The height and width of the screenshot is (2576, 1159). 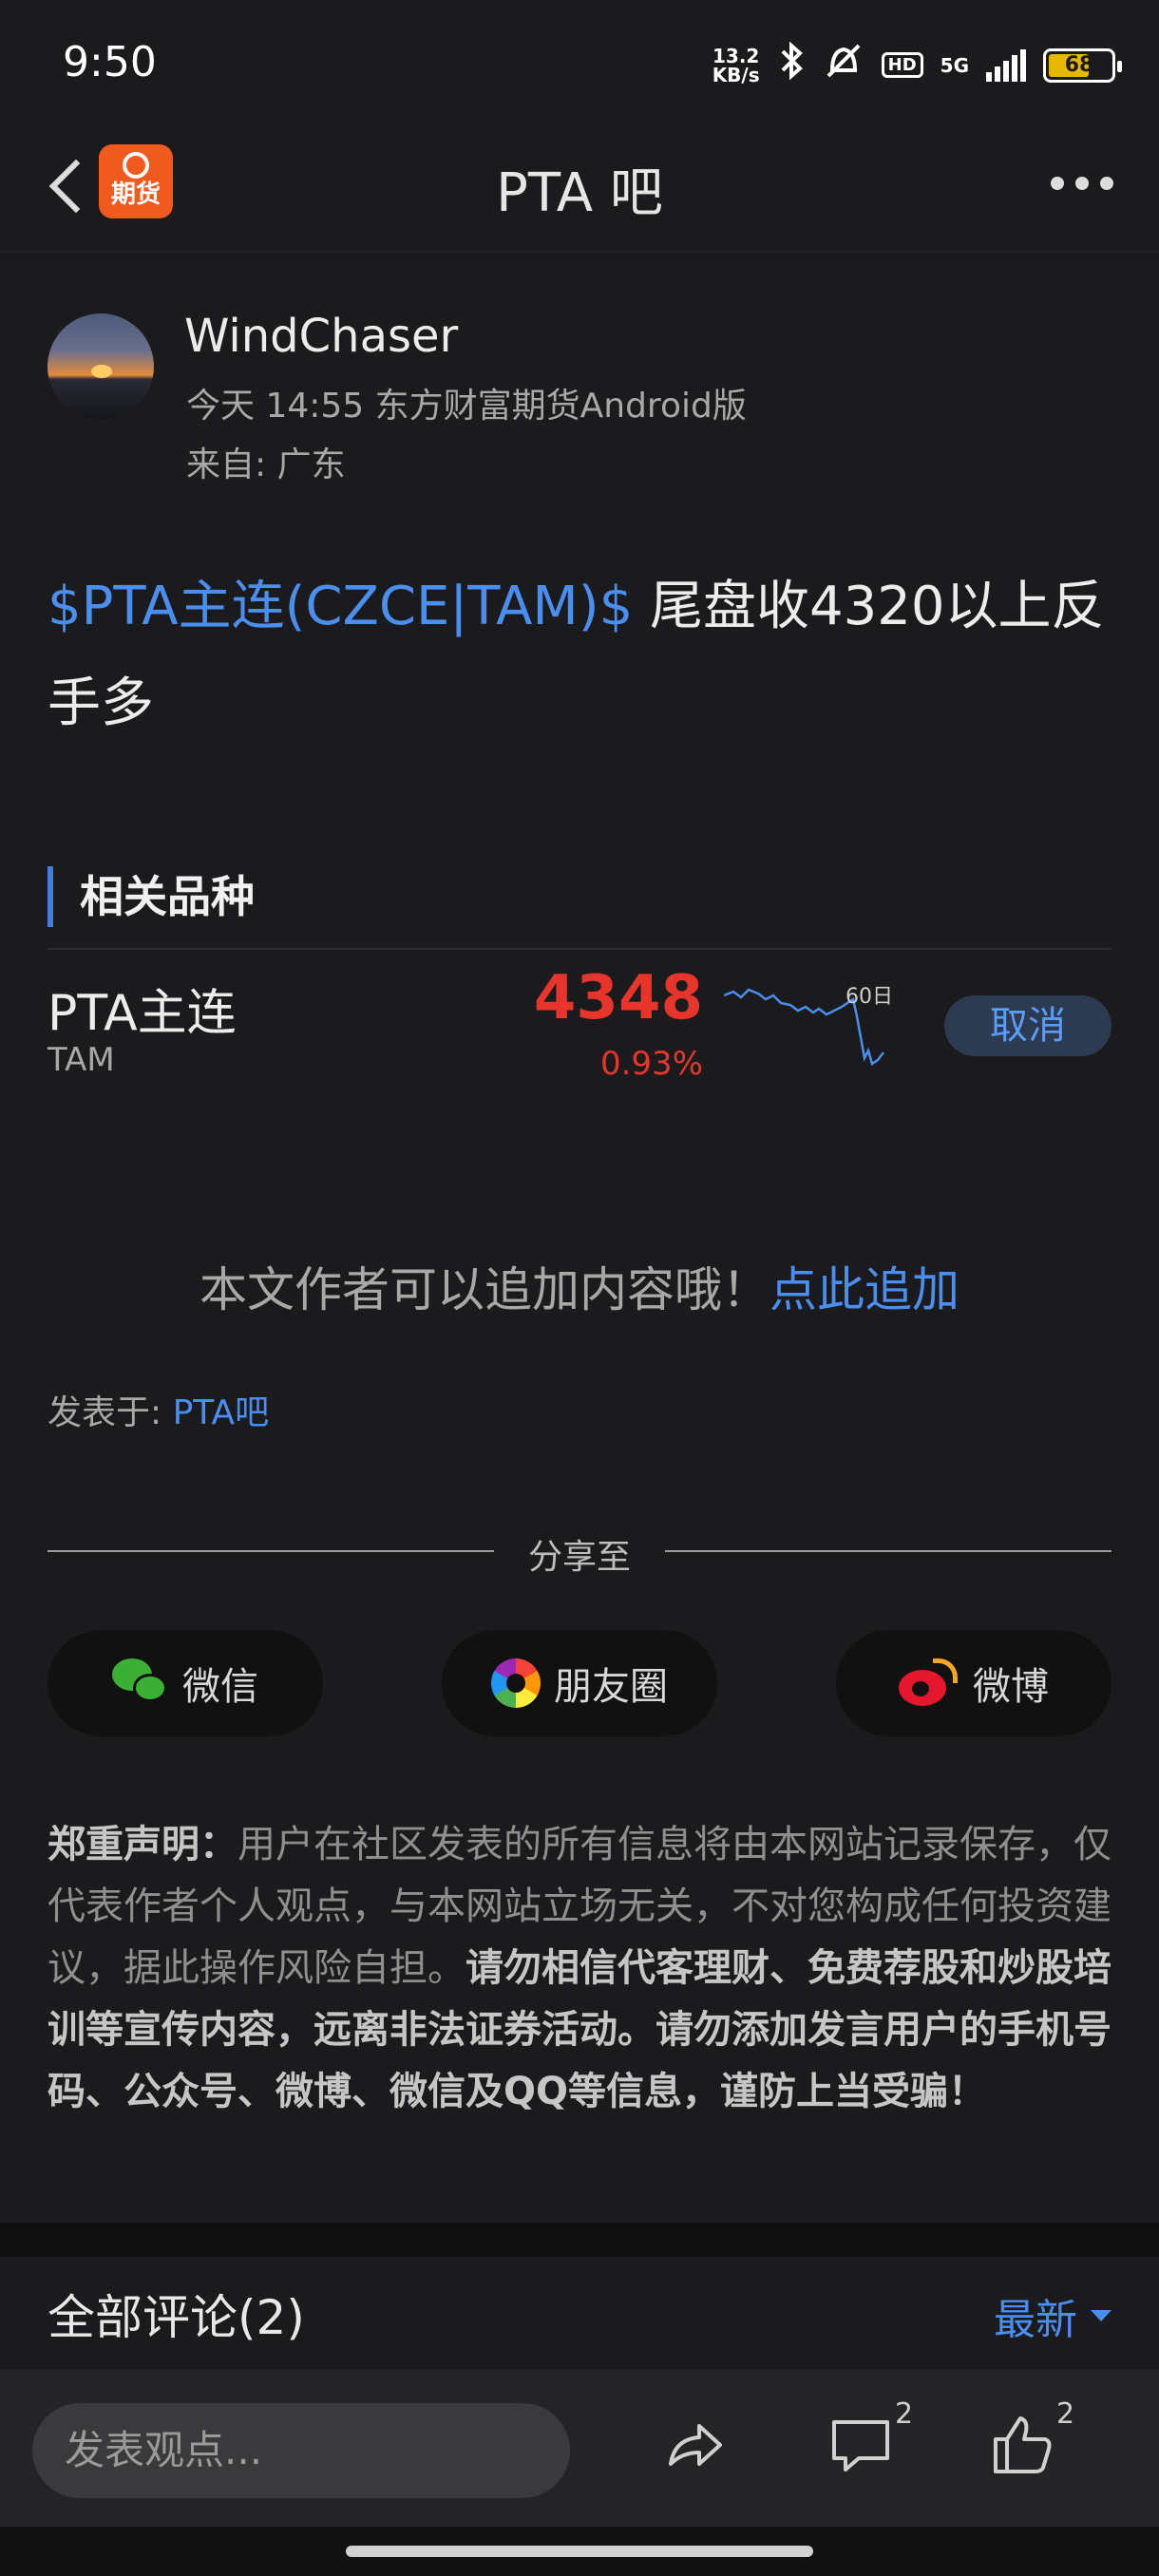 What do you see at coordinates (736, 55) in the screenshot?
I see `net-speed-value: 13.2` at bounding box center [736, 55].